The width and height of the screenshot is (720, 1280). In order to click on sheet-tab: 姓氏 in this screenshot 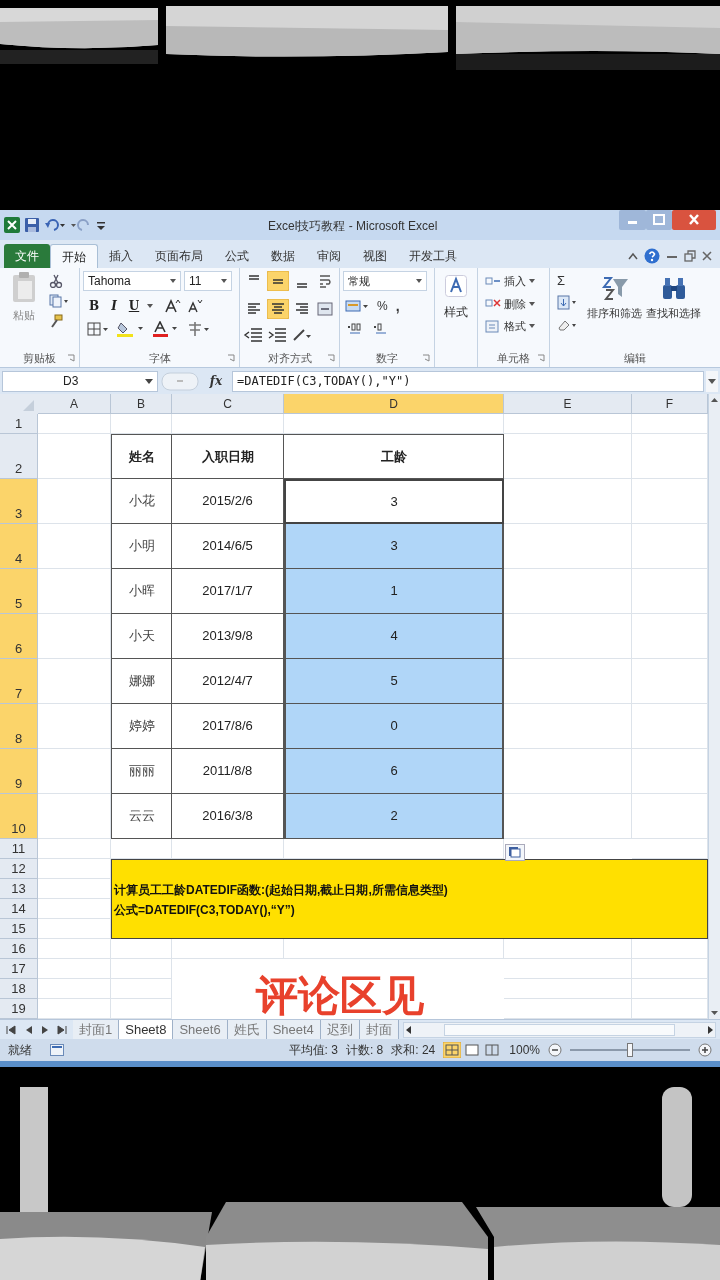, I will do `click(247, 1029)`.